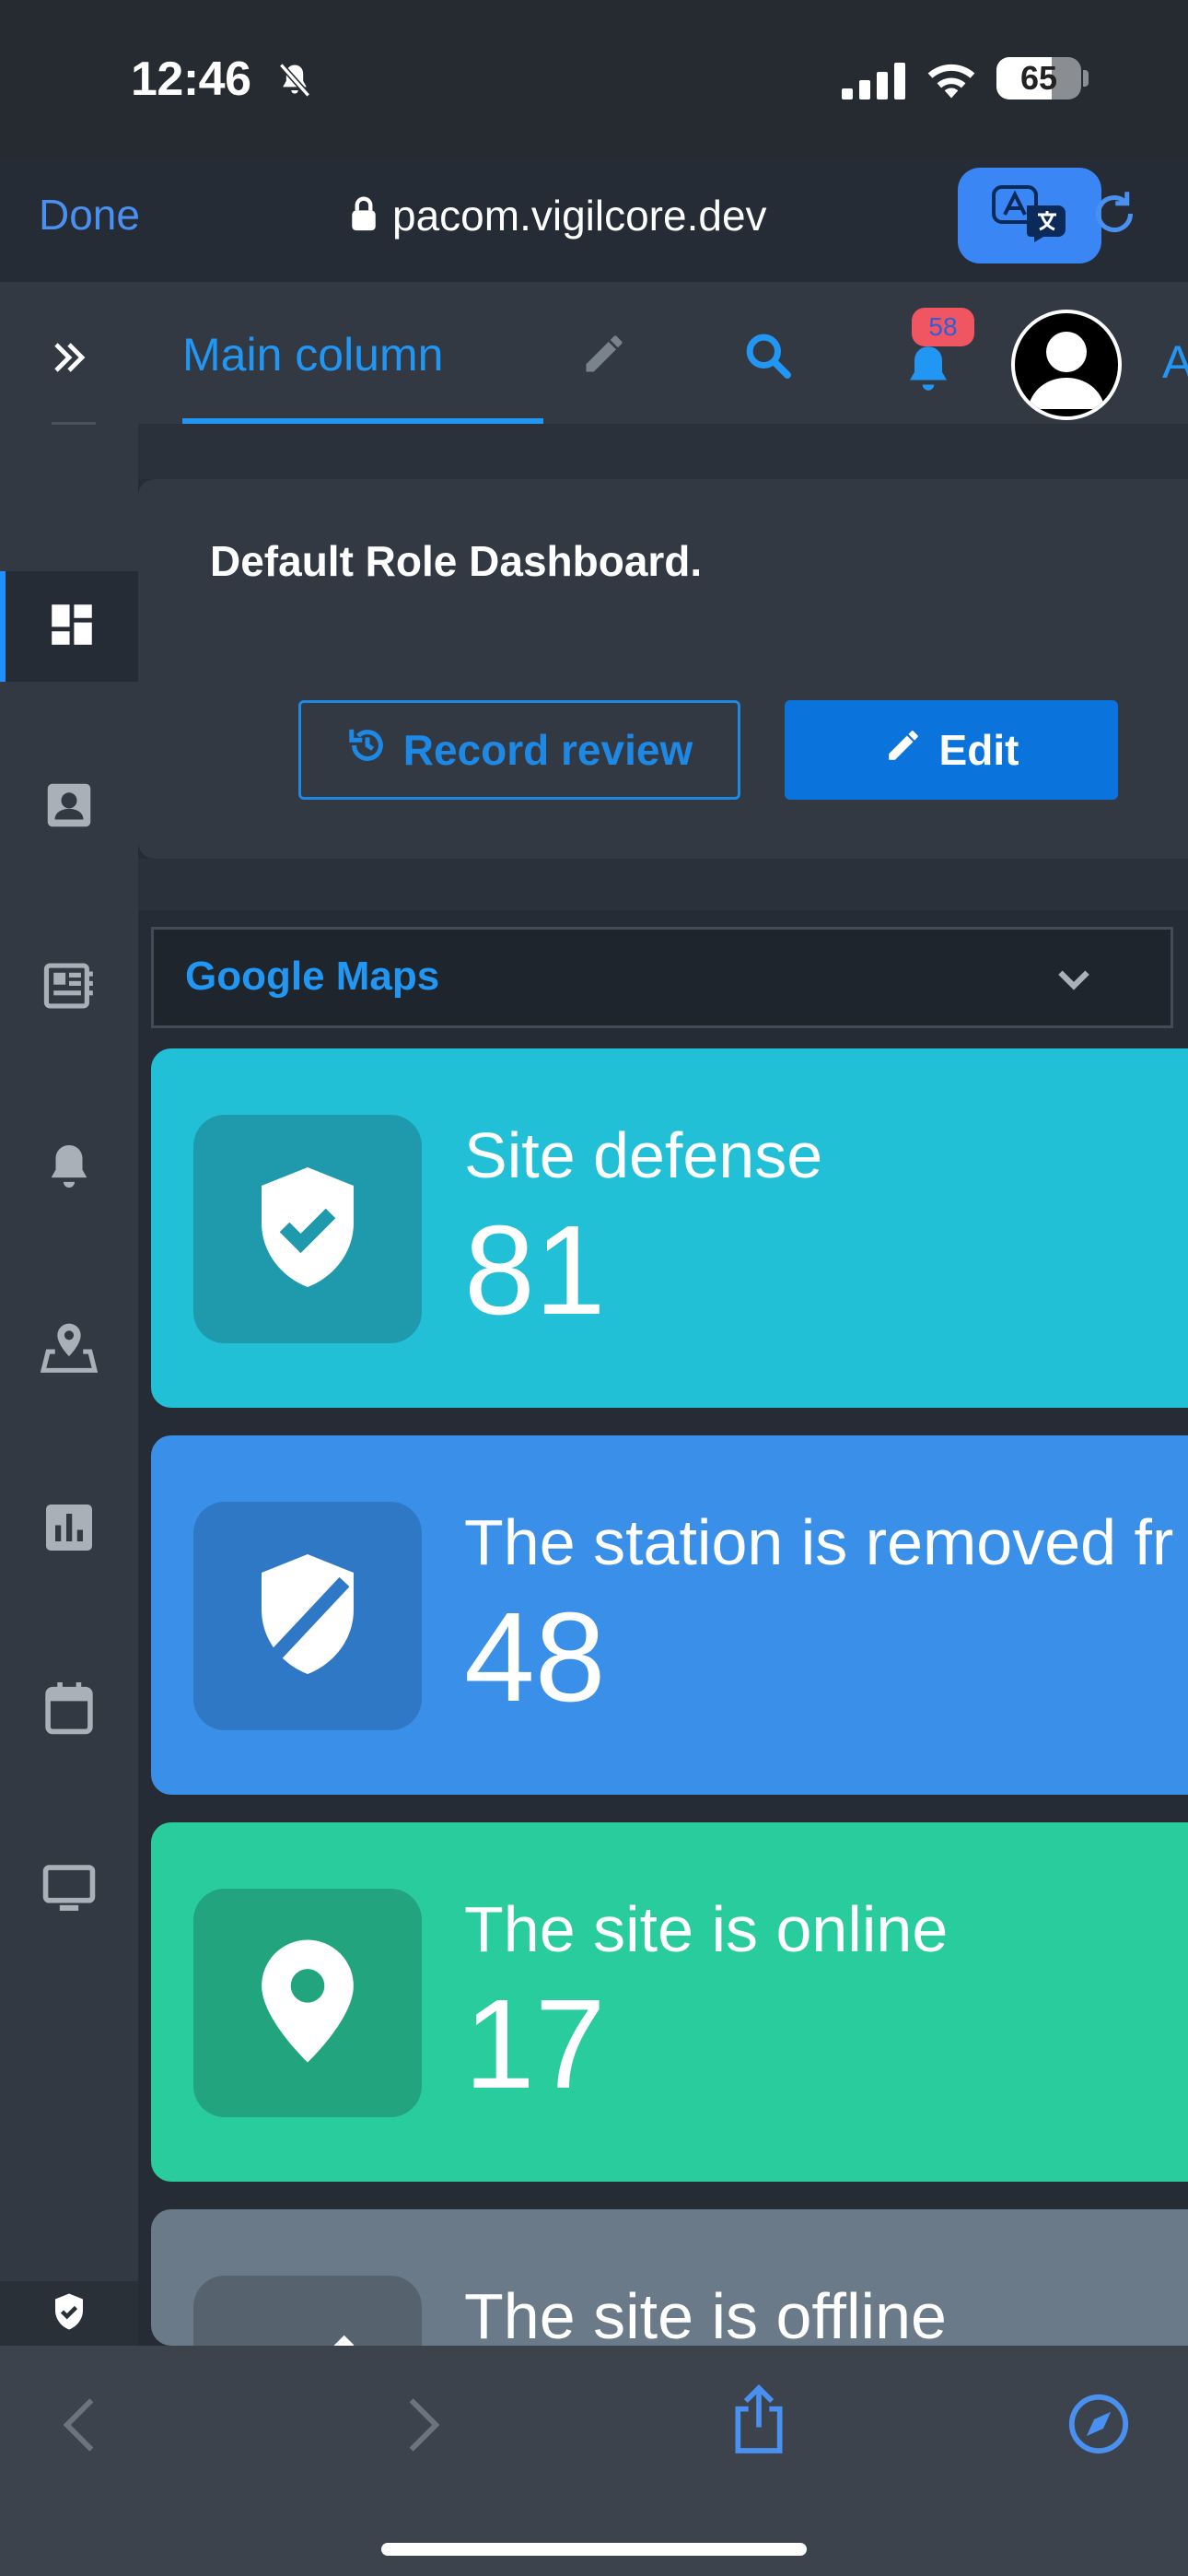  What do you see at coordinates (643, 1155) in the screenshot?
I see `stat-label: Site defense` at bounding box center [643, 1155].